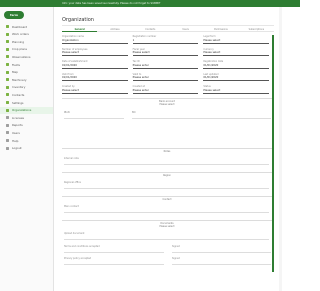 This screenshot has height=291, width=320. What do you see at coordinates (71, 158) in the screenshot?
I see `internal-note-label: Internal note` at bounding box center [71, 158].